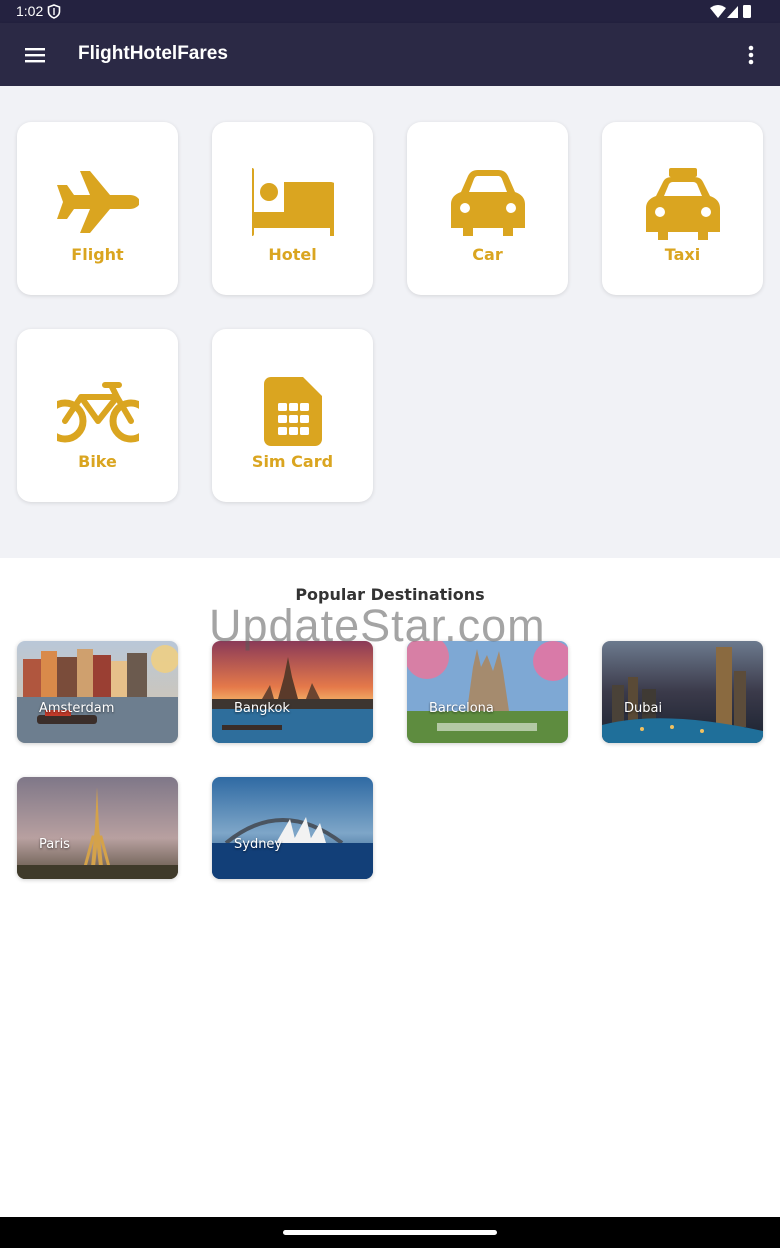  I want to click on app-bar: FlightHotelFares, so click(390, 54).